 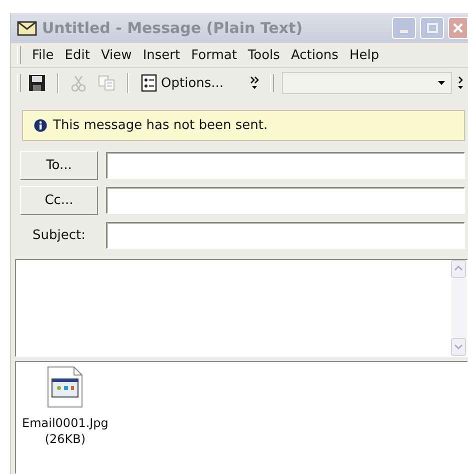 What do you see at coordinates (65, 439) in the screenshot?
I see `attachment-size: (26KB)` at bounding box center [65, 439].